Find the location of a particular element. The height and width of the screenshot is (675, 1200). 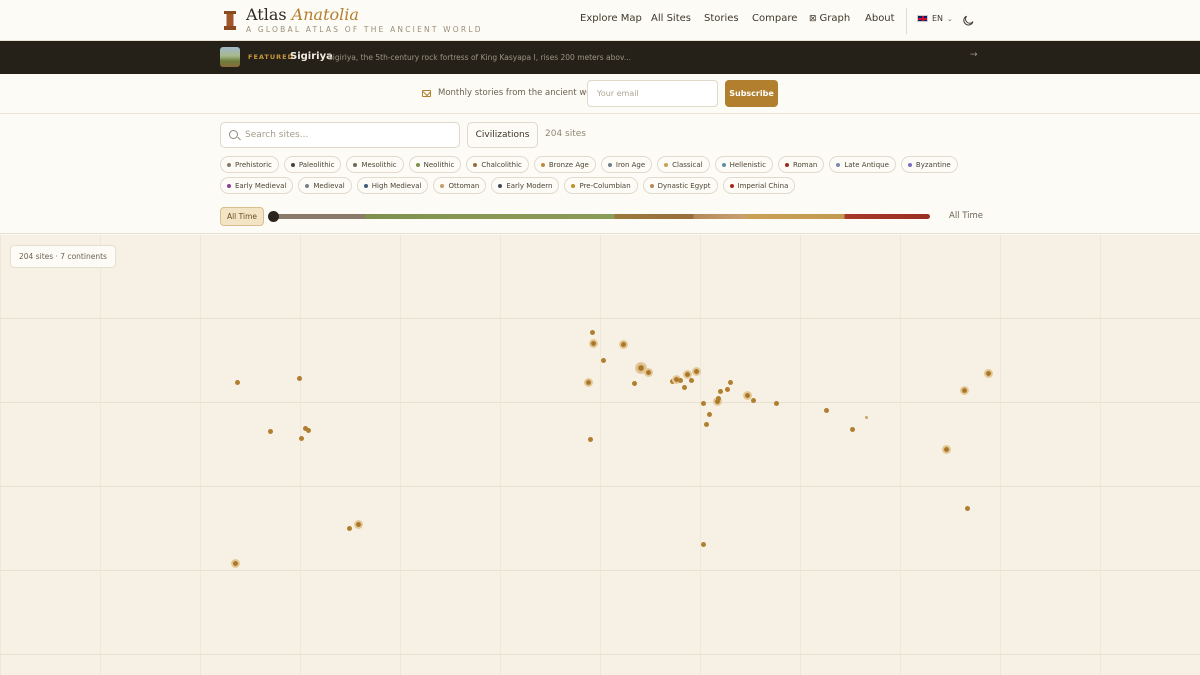

civilizations-button: Civilizations is located at coordinates (502, 135).